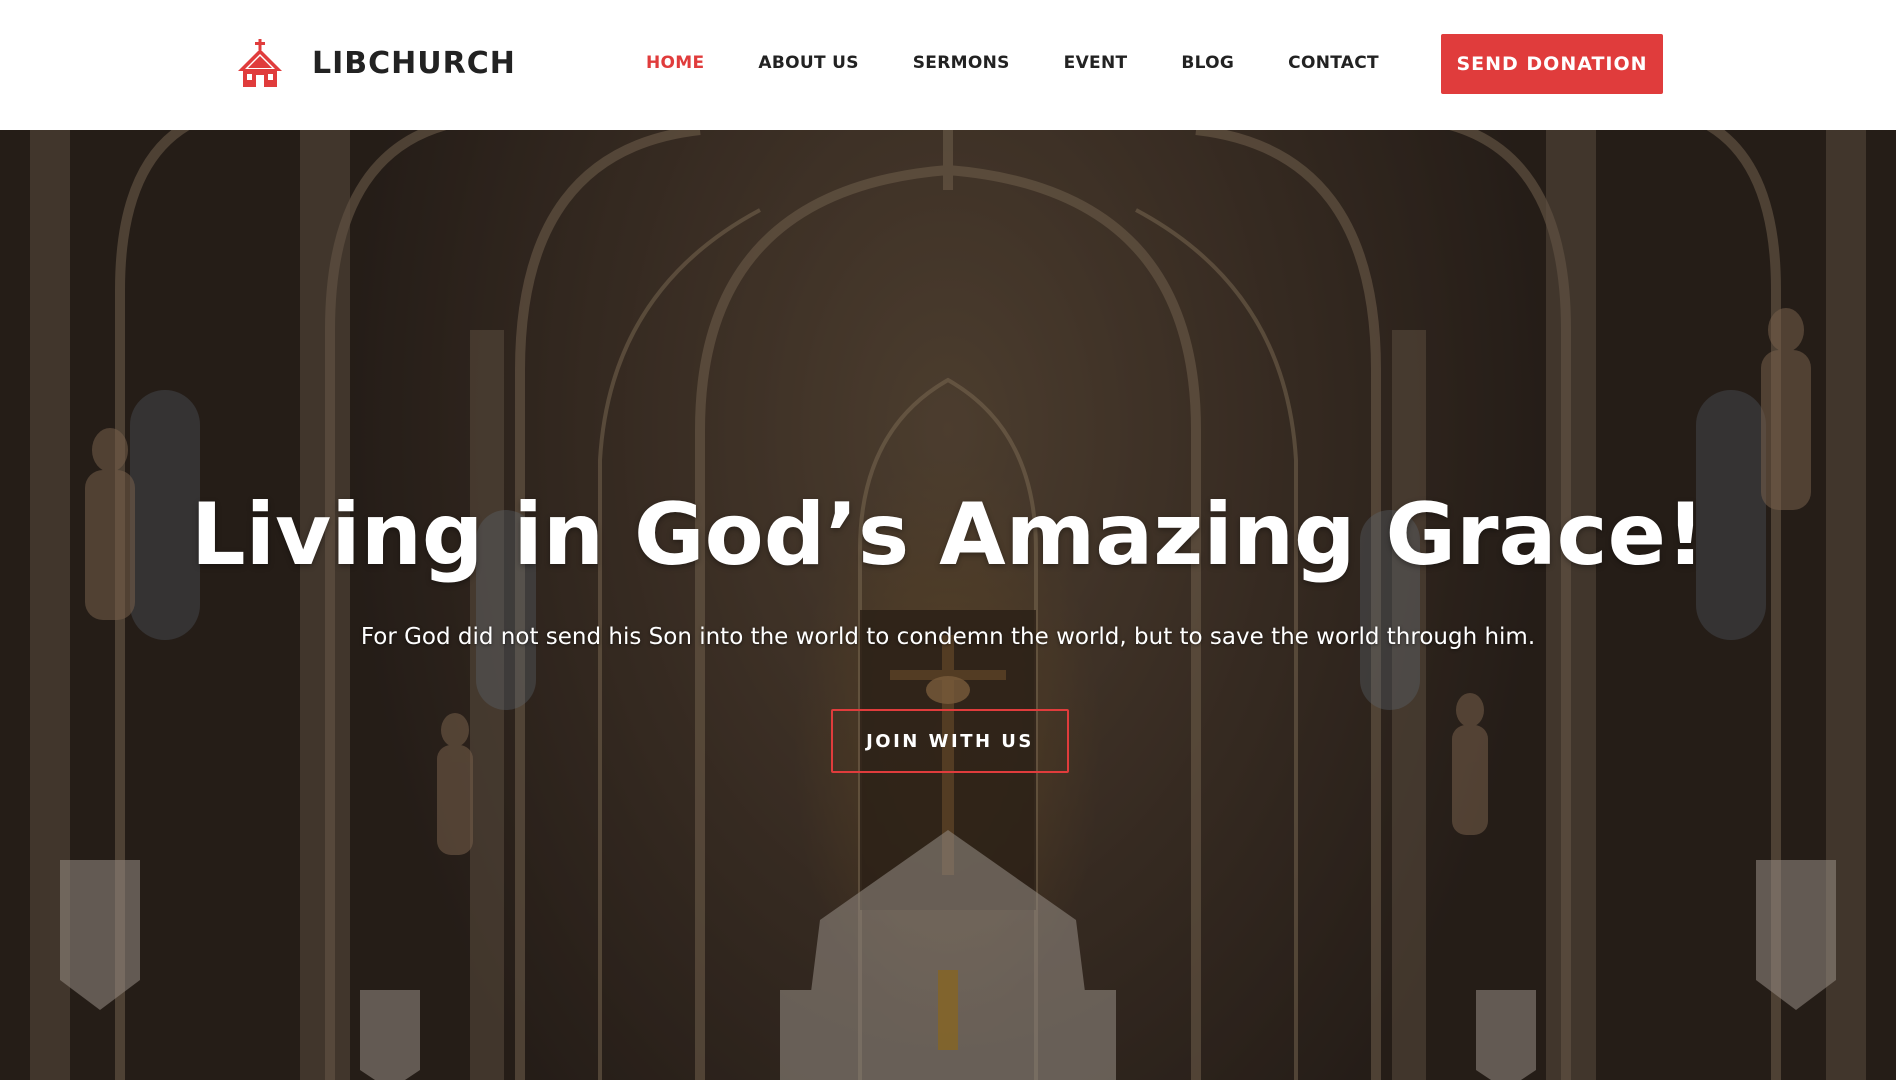 The height and width of the screenshot is (1080, 1896). What do you see at coordinates (414, 63) in the screenshot?
I see `brand-name: LIBCHURCH` at bounding box center [414, 63].